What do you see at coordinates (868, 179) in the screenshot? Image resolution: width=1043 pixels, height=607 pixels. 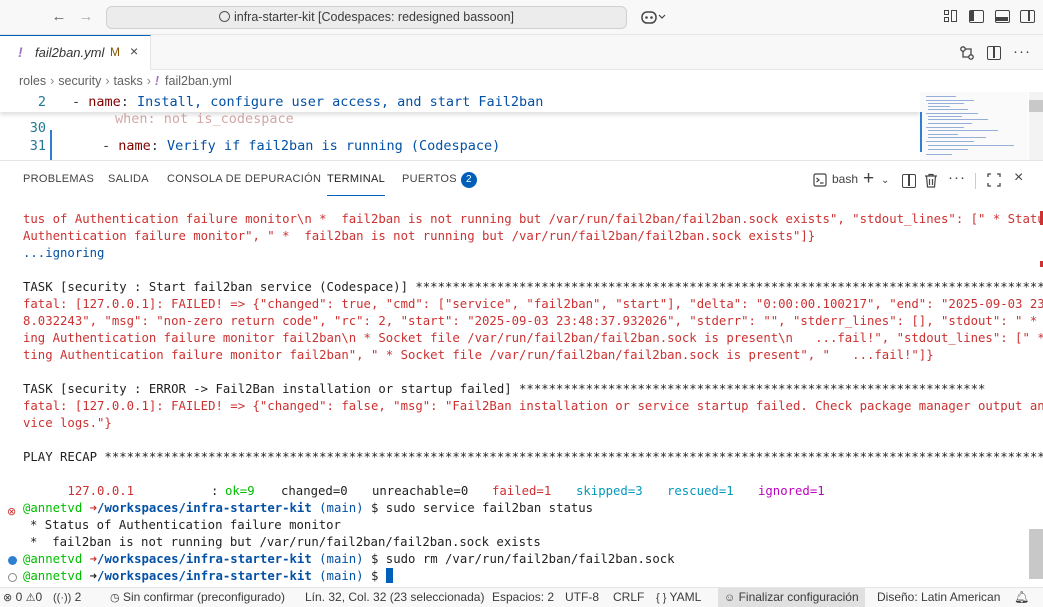 I see `new-terminal-plus-icon: +` at bounding box center [868, 179].